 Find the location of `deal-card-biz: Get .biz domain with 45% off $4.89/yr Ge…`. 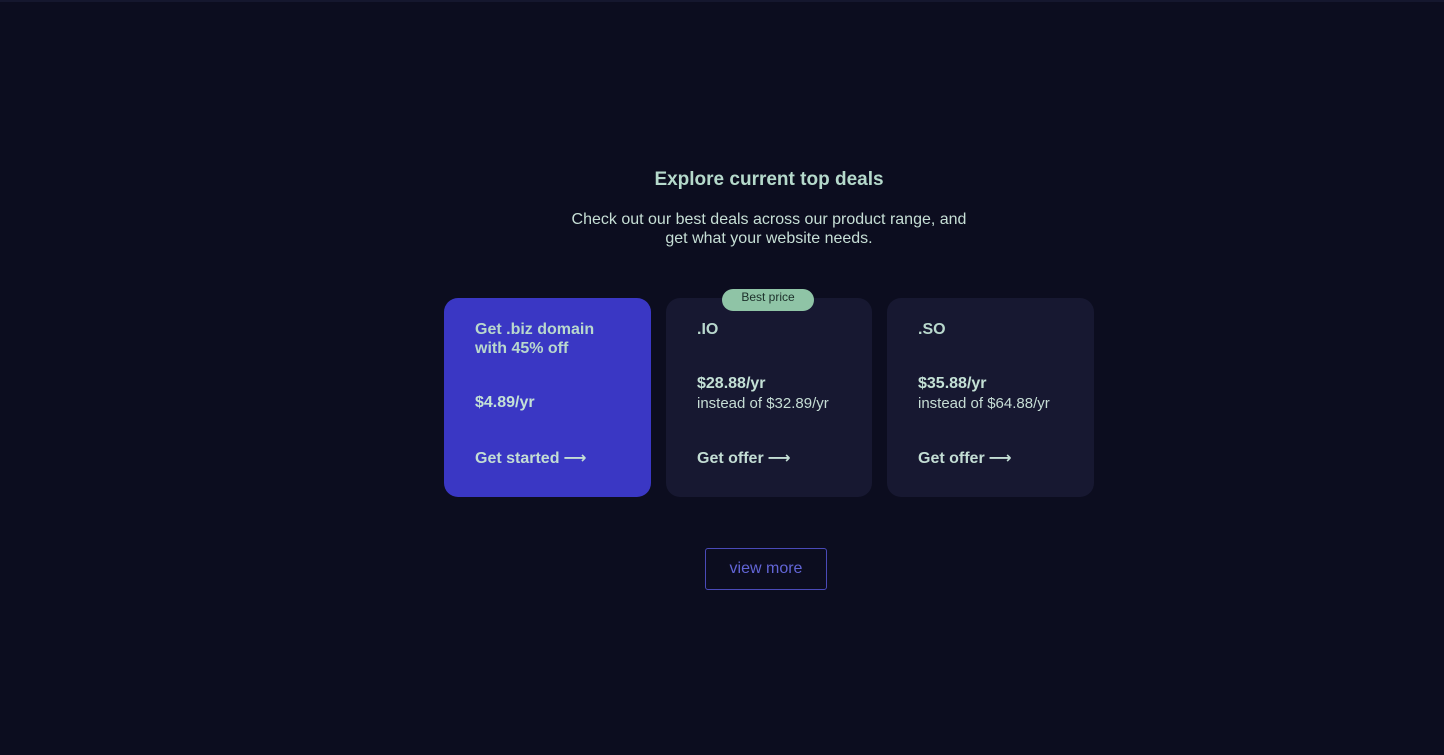

deal-card-biz: Get .biz domain with 45% off $4.89/yr Ge… is located at coordinates (547, 397).